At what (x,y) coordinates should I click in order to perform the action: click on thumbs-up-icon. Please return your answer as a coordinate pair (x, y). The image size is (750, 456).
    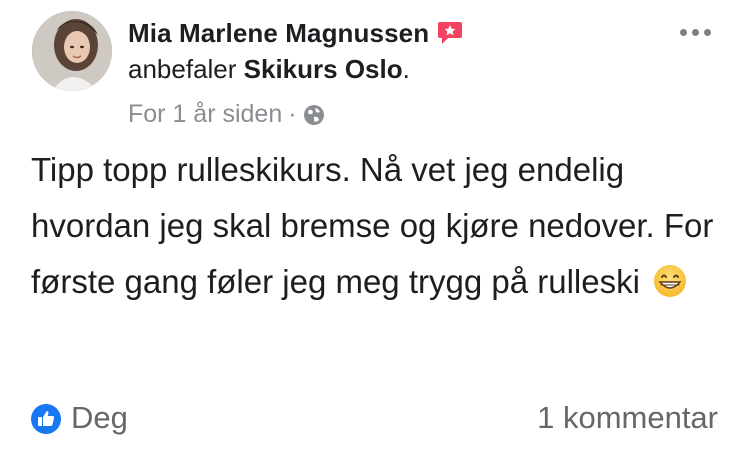
    Looking at the image, I should click on (46, 419).